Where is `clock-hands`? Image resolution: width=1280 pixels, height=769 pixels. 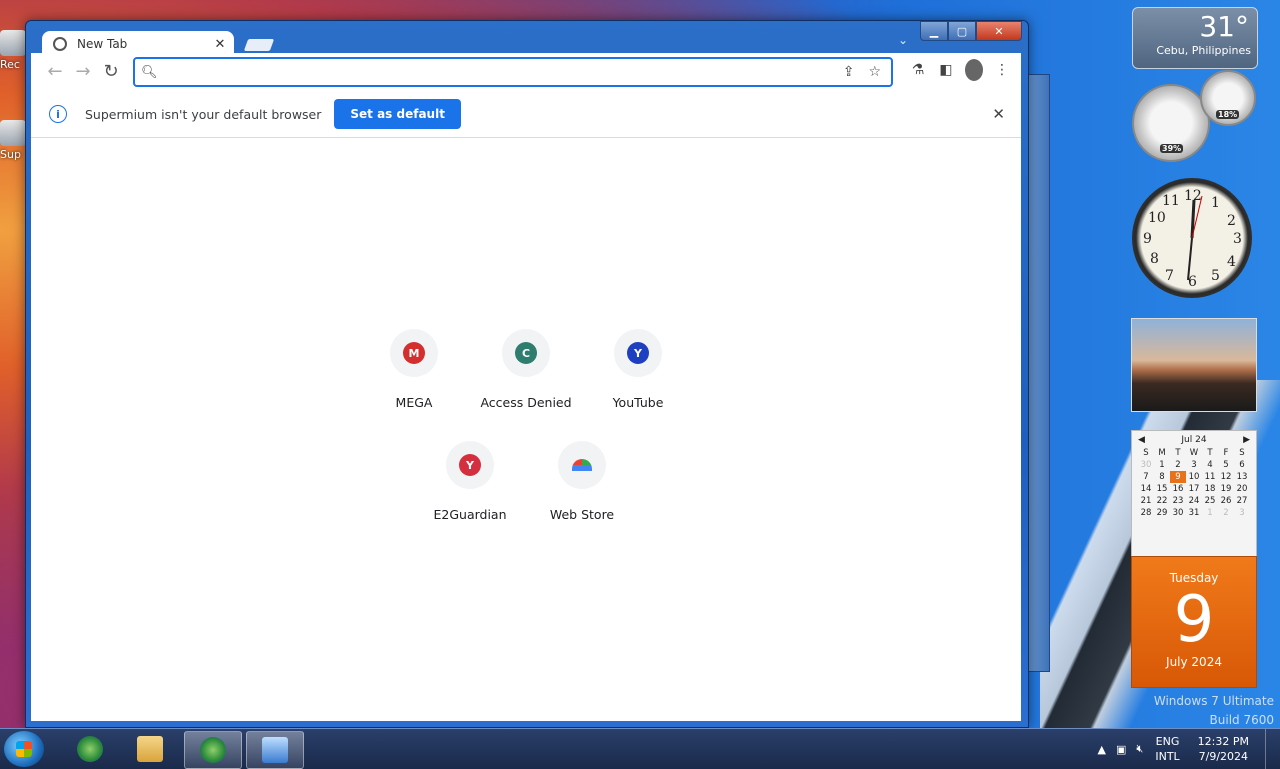 clock-hands is located at coordinates (1195, 238).